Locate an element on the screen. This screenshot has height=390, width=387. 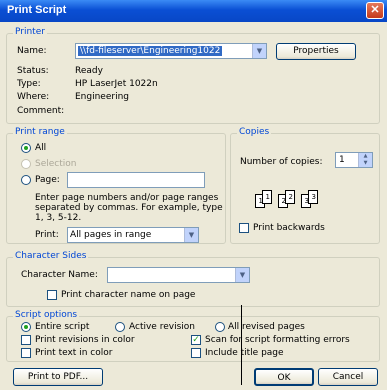
range-help-line-1: Enter page numbers and/or page ranges is located at coordinates (127, 198).